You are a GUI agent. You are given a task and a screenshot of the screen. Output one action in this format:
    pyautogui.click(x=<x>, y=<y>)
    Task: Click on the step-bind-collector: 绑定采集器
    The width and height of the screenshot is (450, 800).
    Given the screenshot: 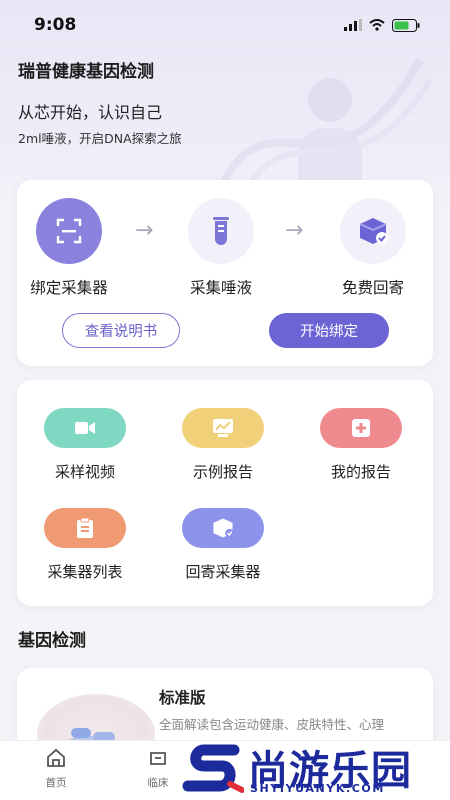 What is the action you would take?
    pyautogui.click(x=69, y=248)
    